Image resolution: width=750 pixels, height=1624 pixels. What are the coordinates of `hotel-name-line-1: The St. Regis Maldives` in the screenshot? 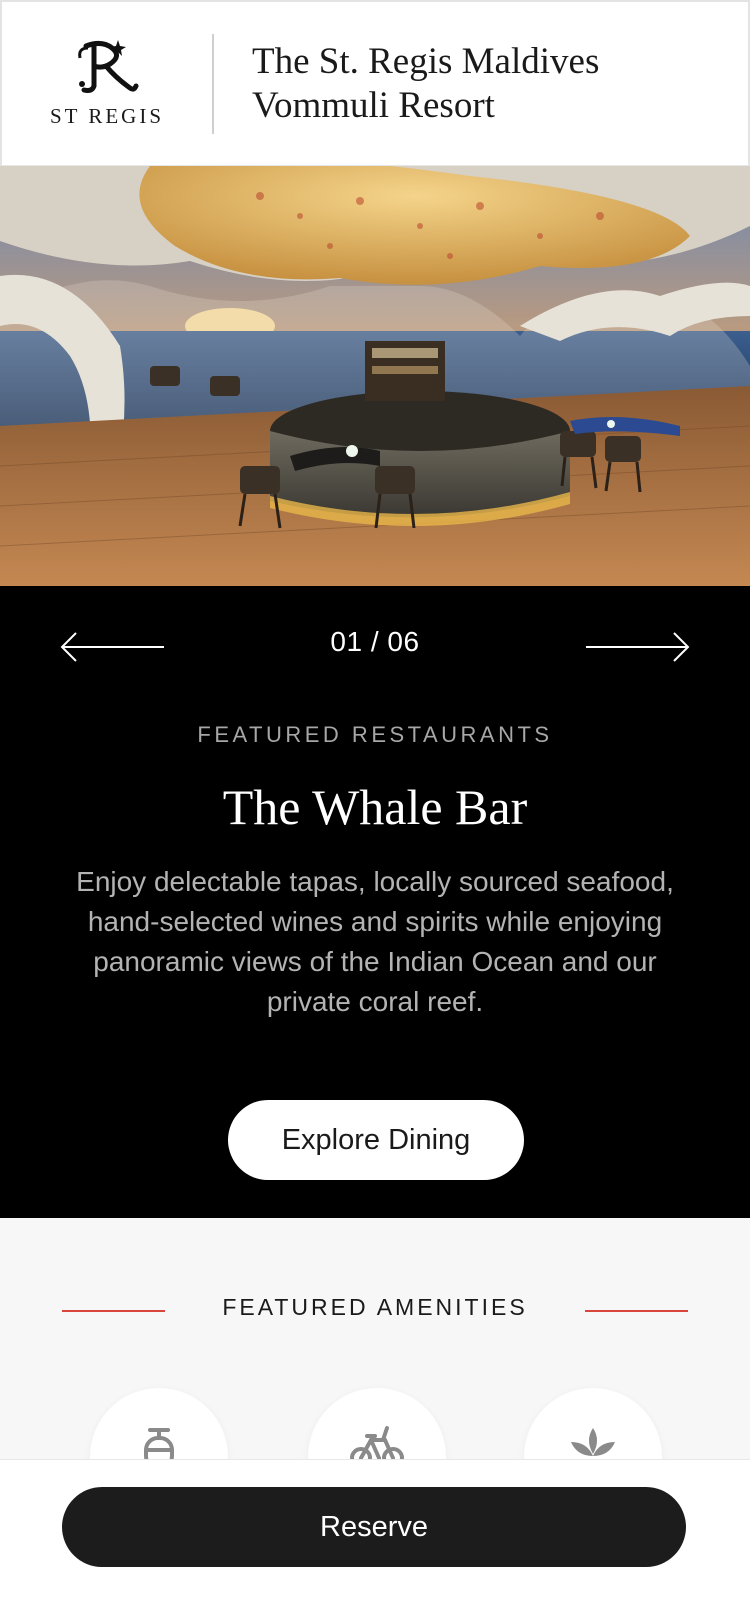 It's located at (426, 61).